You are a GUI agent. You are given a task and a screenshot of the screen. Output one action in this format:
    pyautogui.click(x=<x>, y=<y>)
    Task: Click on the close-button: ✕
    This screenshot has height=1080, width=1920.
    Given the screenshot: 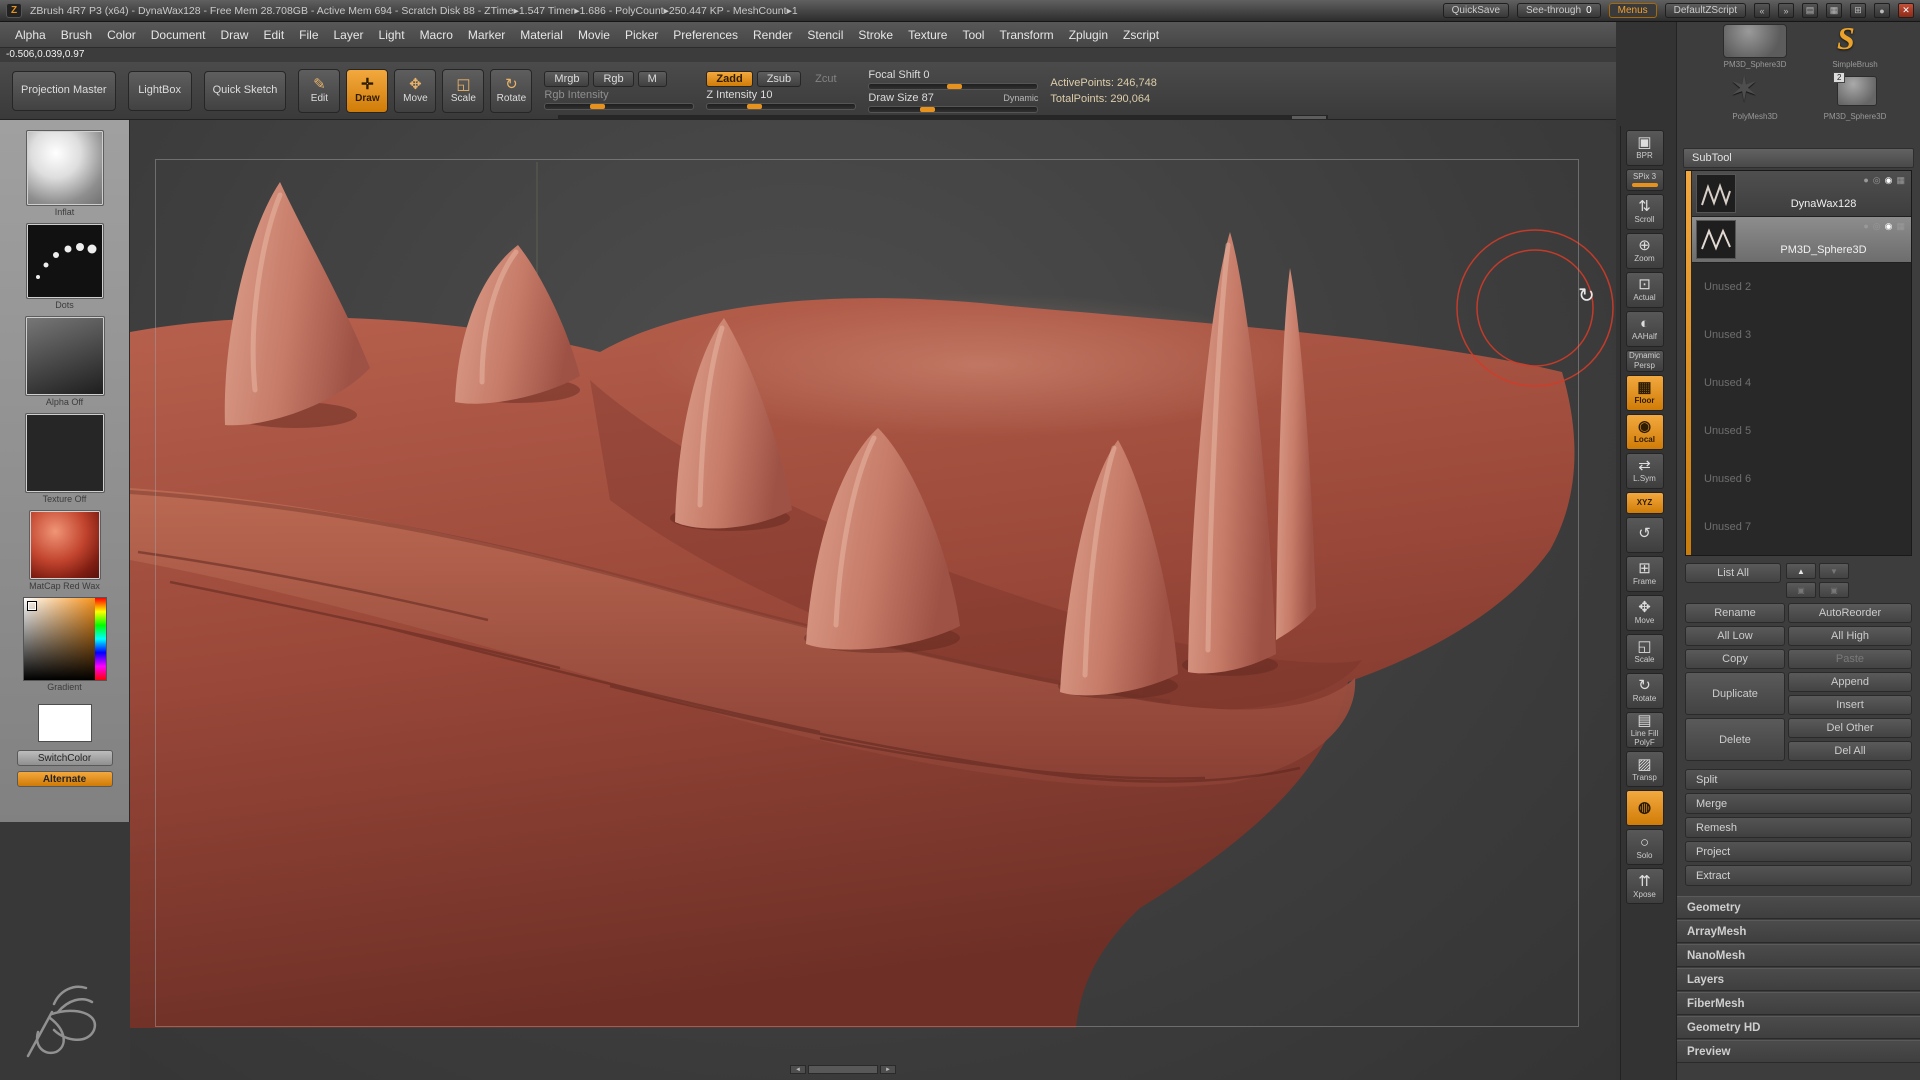 What is the action you would take?
    pyautogui.click(x=1906, y=10)
    